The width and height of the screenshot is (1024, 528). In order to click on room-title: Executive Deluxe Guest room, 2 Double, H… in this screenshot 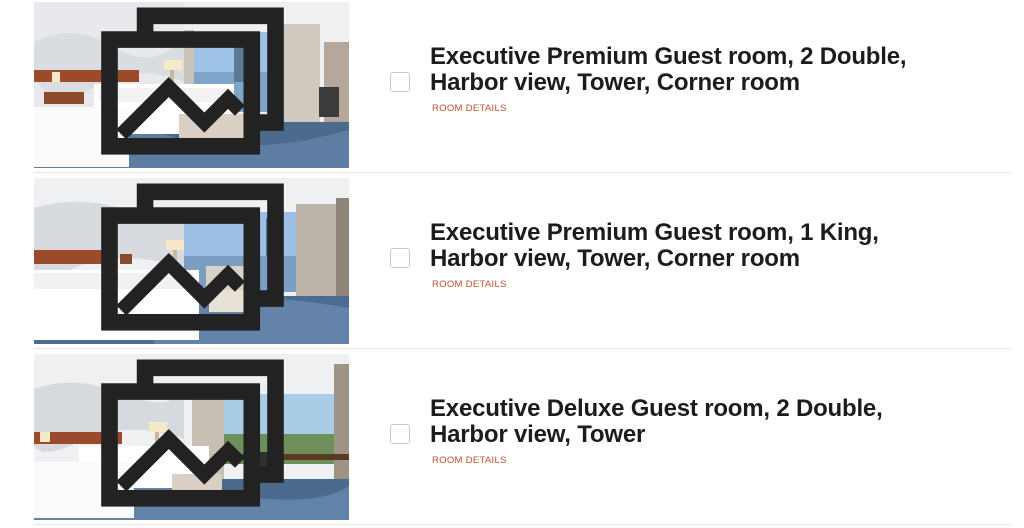, I will do `click(710, 422)`.